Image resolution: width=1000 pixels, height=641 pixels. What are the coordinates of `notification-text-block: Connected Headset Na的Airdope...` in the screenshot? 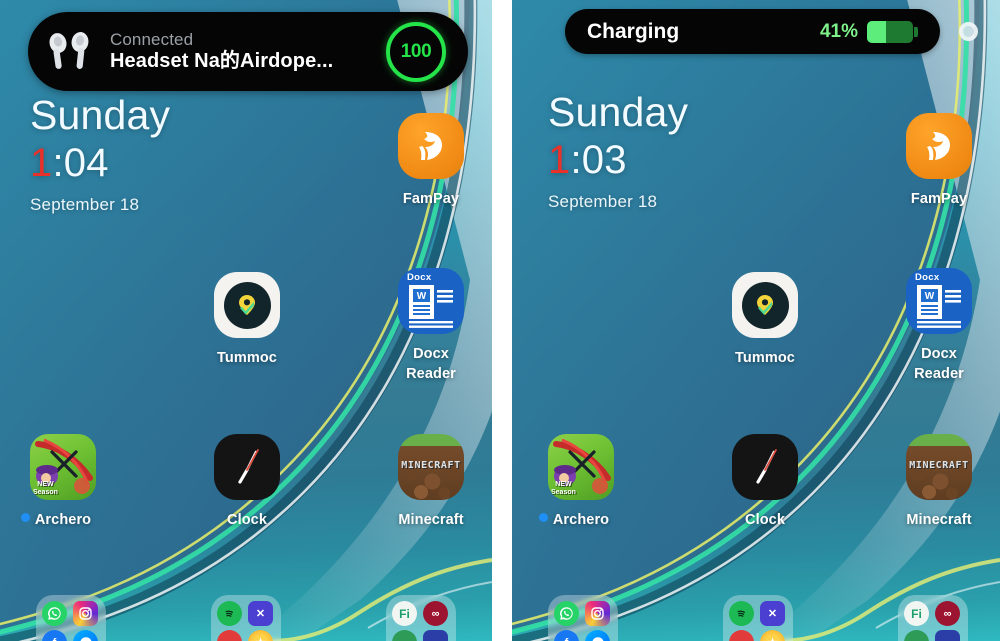 It's located at (248, 51).